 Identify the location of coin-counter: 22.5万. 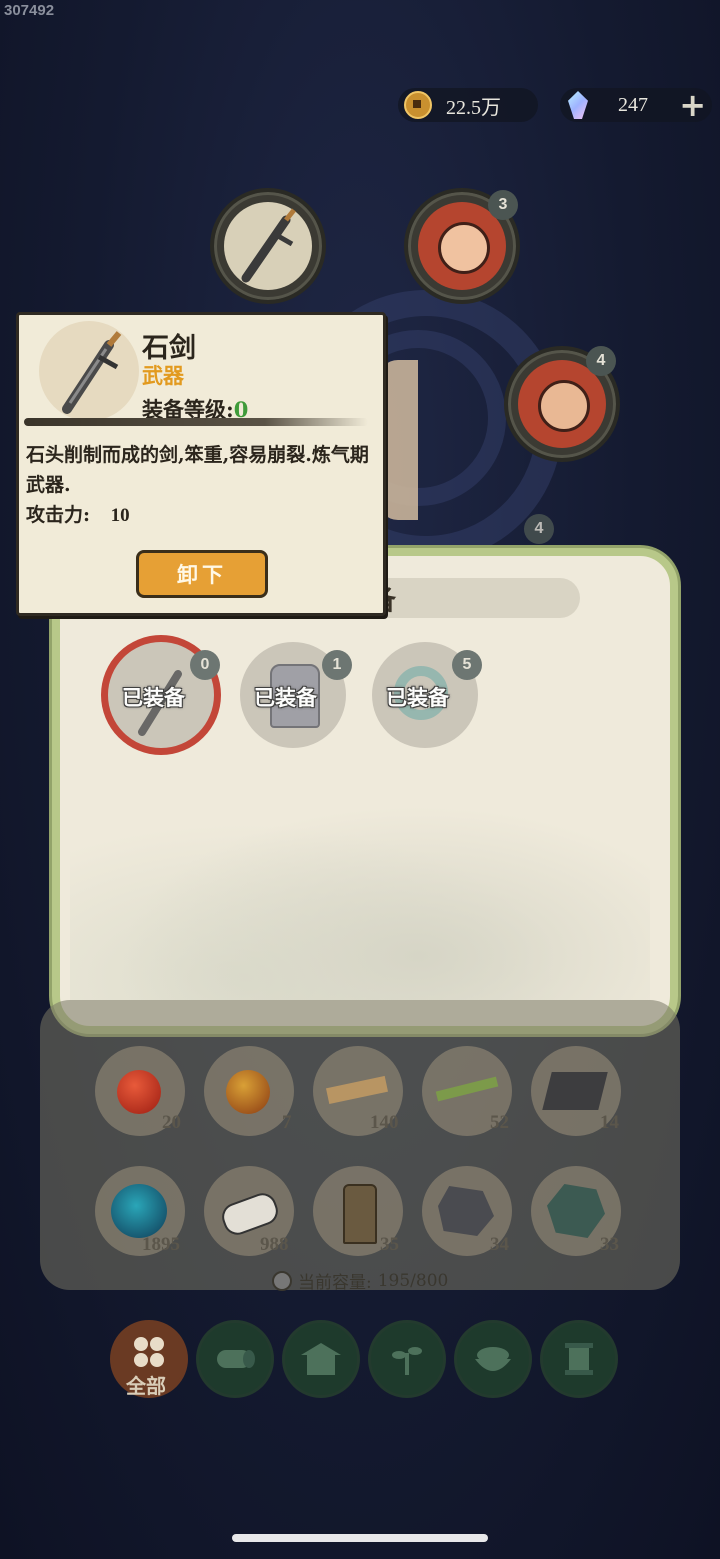
(468, 105).